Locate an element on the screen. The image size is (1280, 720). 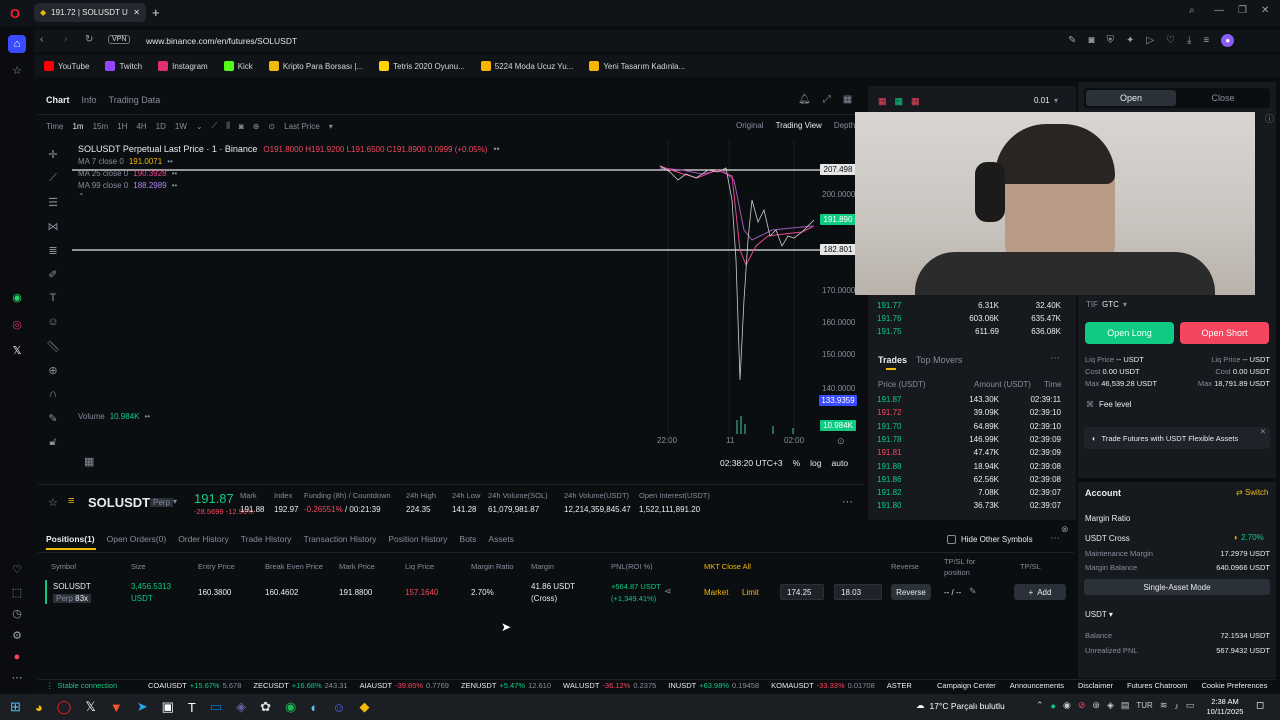
status-ticker: ASTER is located at coordinates (899, 685).